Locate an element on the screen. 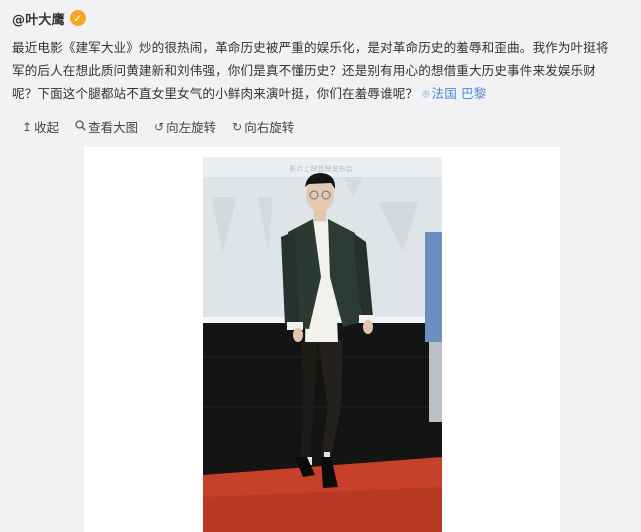 This screenshot has width=641, height=532. view-large-label: 查看大图 is located at coordinates (113, 127).